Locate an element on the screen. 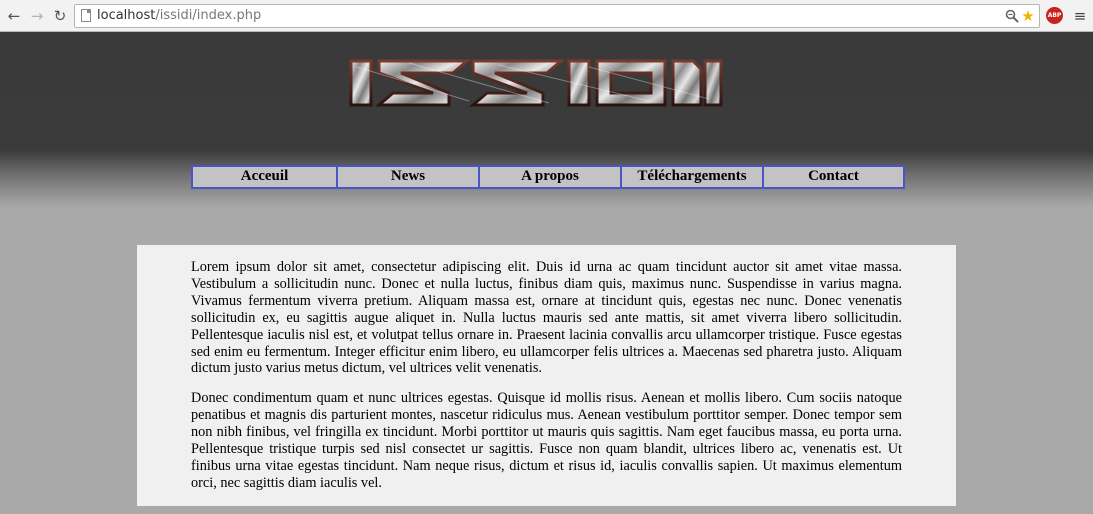 This screenshot has height=514, width=1093. nav-item-news: News is located at coordinates (408, 177).